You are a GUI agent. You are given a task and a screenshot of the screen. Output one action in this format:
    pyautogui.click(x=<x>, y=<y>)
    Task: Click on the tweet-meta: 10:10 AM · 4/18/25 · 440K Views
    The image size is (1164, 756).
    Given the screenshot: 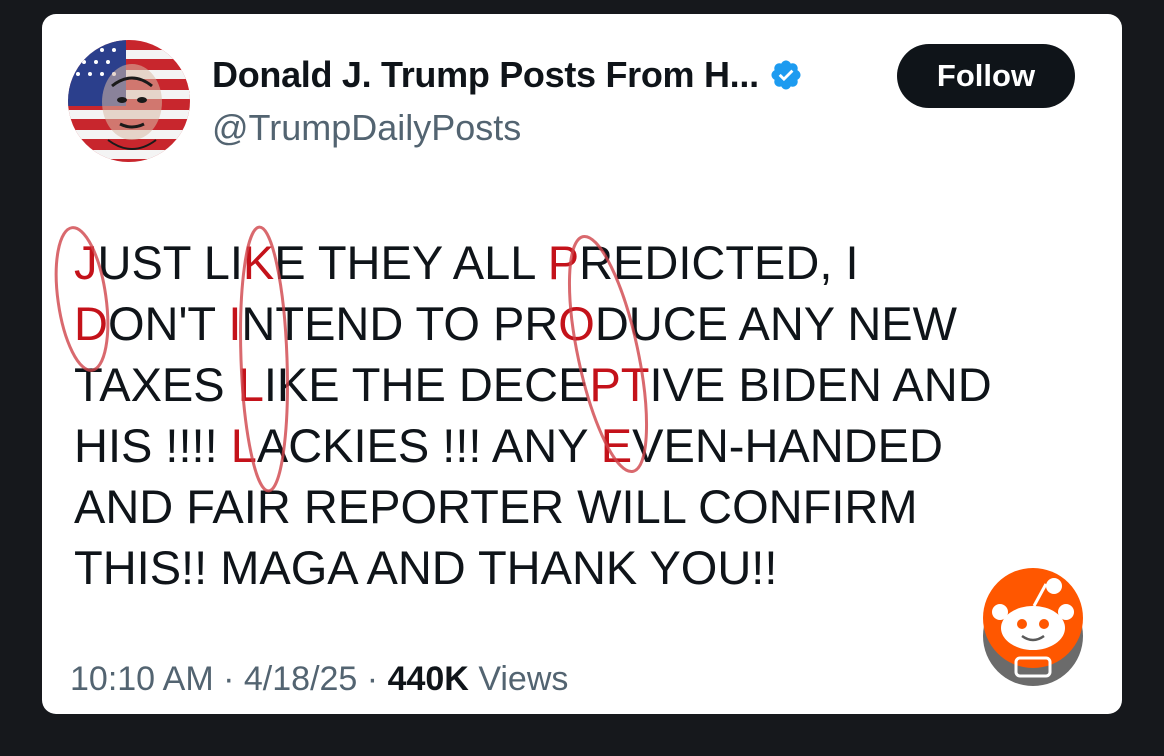 What is the action you would take?
    pyautogui.click(x=319, y=679)
    